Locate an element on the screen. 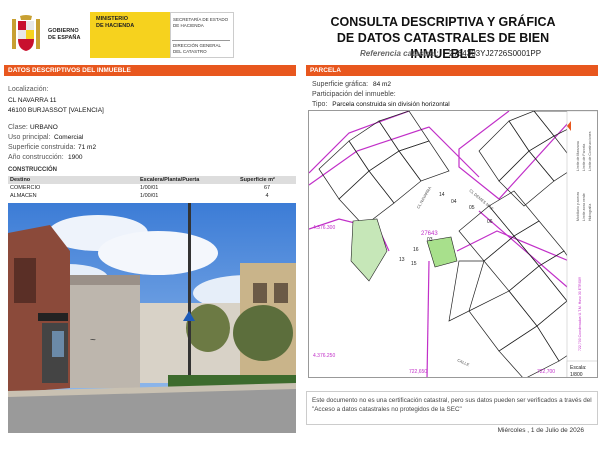 The image size is (600, 450). superficie-grafica-label: Superficie gráfica: is located at coordinates (340, 84).